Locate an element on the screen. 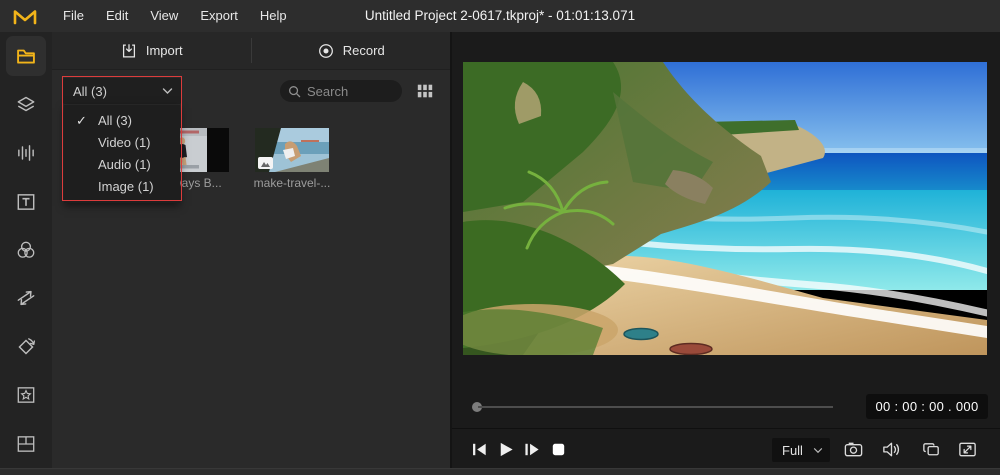  rotation-icon is located at coordinates (27, 346).